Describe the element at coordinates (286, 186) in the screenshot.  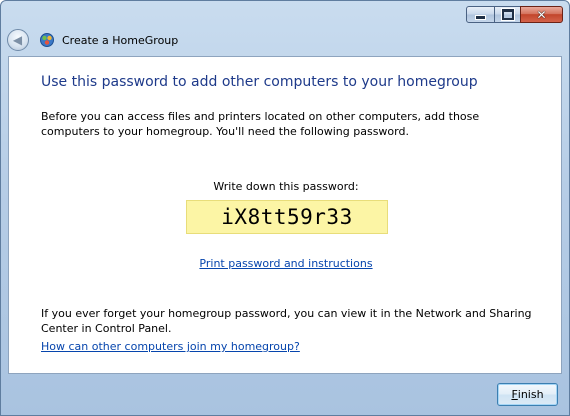
I see `password-label: Write down this password:` at that location.